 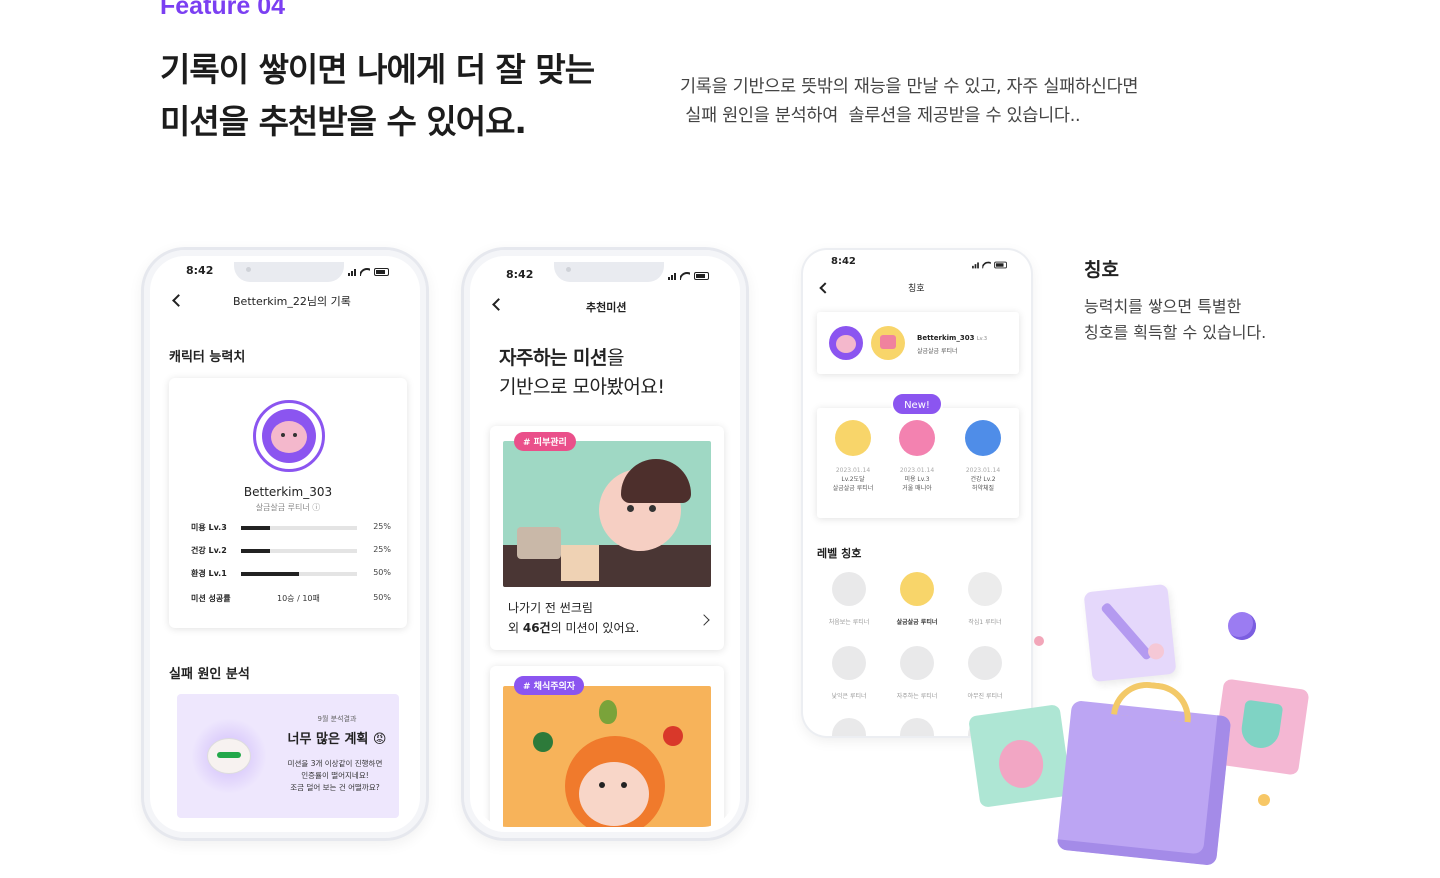 I want to click on tag-vegetarian: # 채식주의자, so click(x=549, y=685).